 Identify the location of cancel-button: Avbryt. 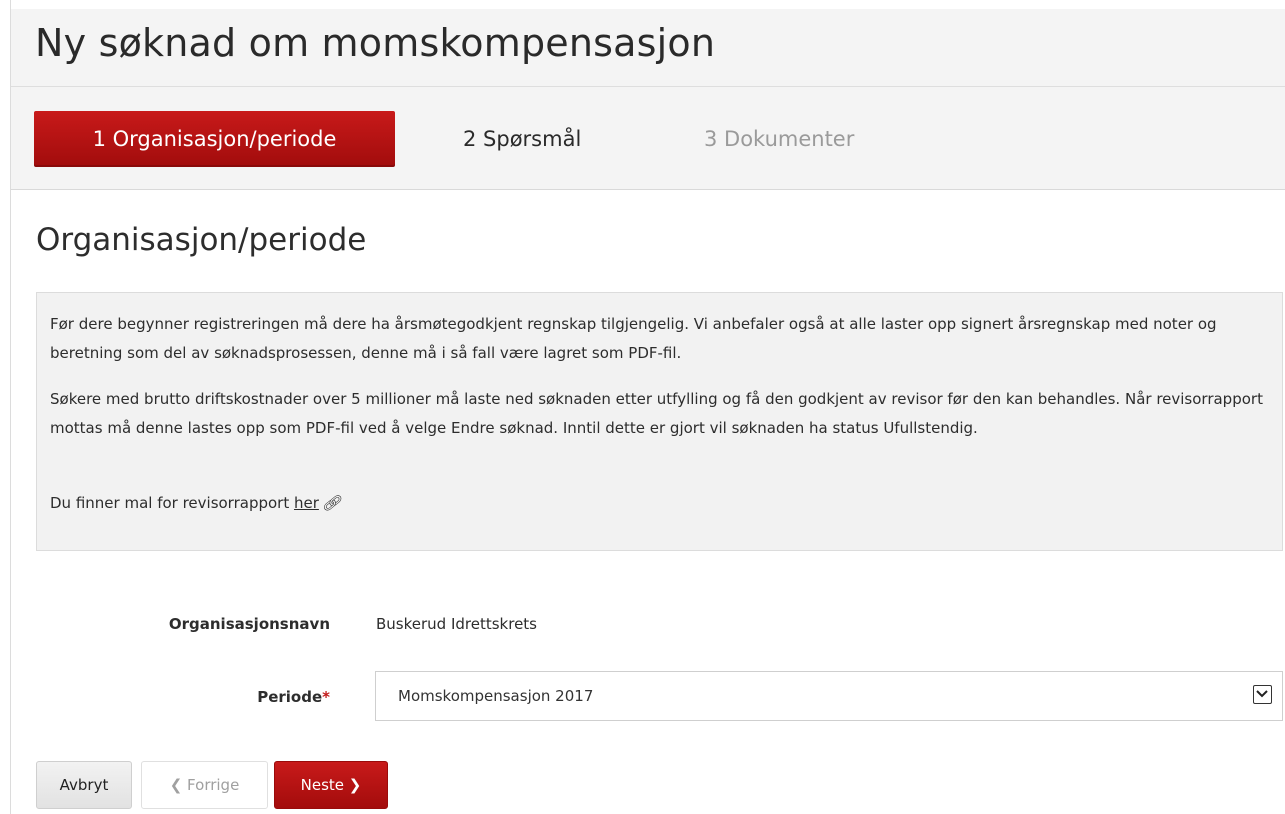
(84, 785).